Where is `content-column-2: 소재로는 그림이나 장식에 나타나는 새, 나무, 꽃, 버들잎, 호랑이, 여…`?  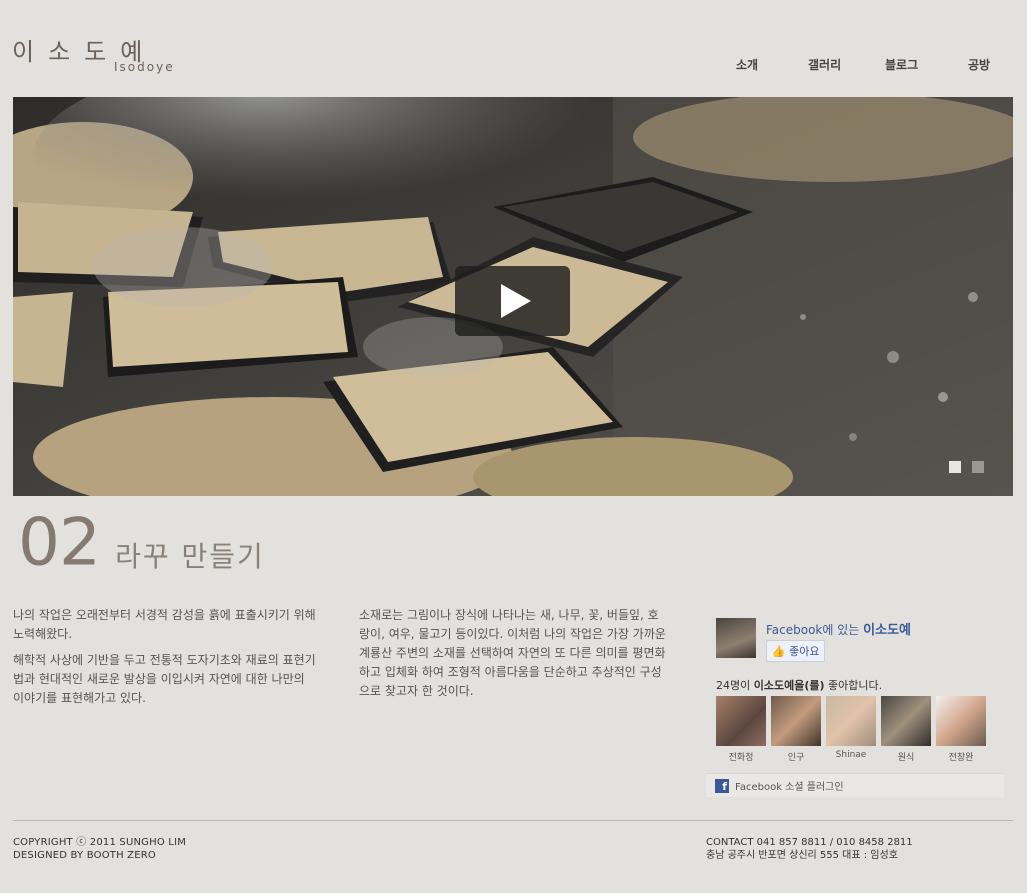 content-column-2: 소재로는 그림이나 장식에 나타나는 새, 나무, 꽃, 버들잎, 호랑이, 여… is located at coordinates (514, 657).